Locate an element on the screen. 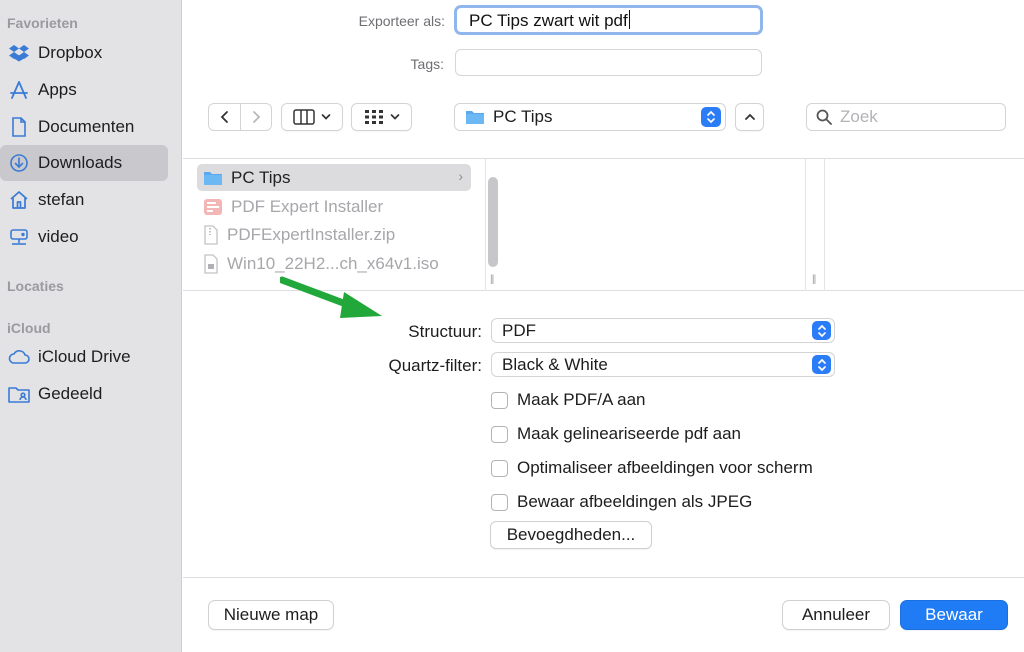  sidebar-item-label: Documenten is located at coordinates (86, 126).